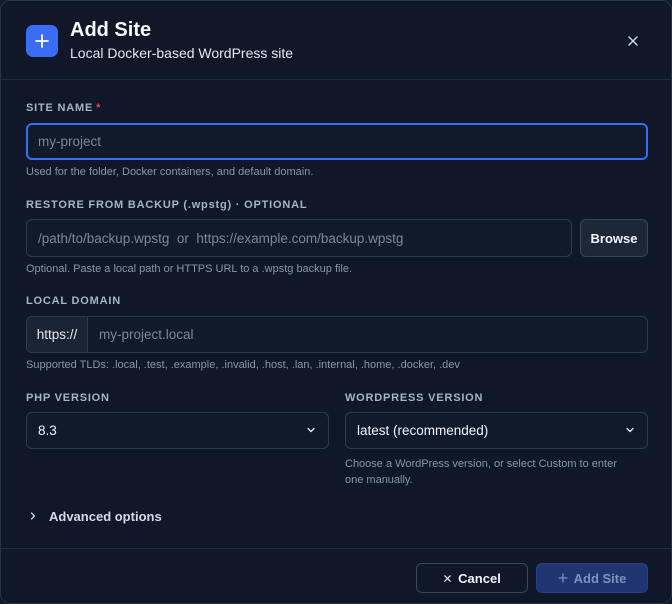  Describe the element at coordinates (105, 516) in the screenshot. I see `advanced-options-label: Advanced options` at that location.